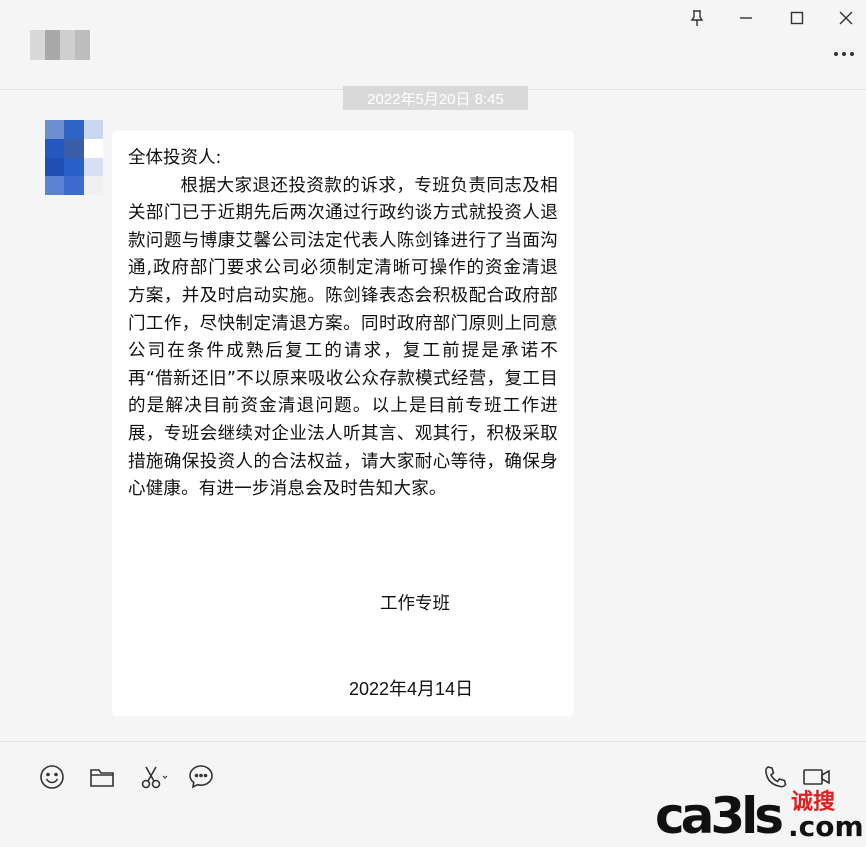 The image size is (866, 847). I want to click on message-salutation: 全体投资人:, so click(175, 158).